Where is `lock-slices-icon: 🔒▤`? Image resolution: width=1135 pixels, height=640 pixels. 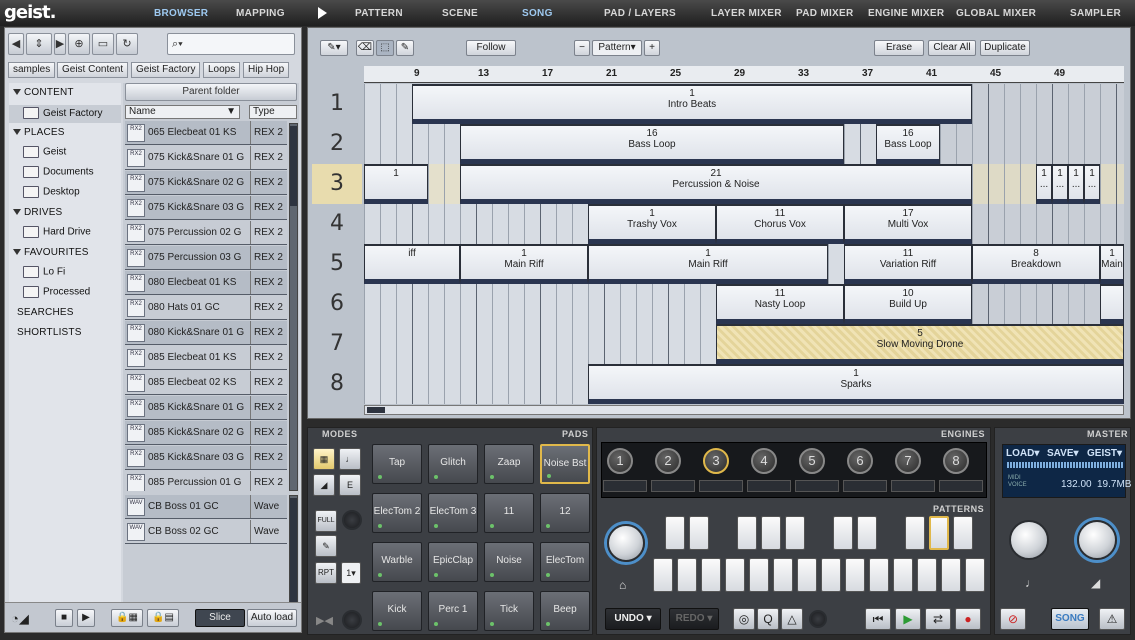 lock-slices-icon: 🔒▤ is located at coordinates (163, 618).